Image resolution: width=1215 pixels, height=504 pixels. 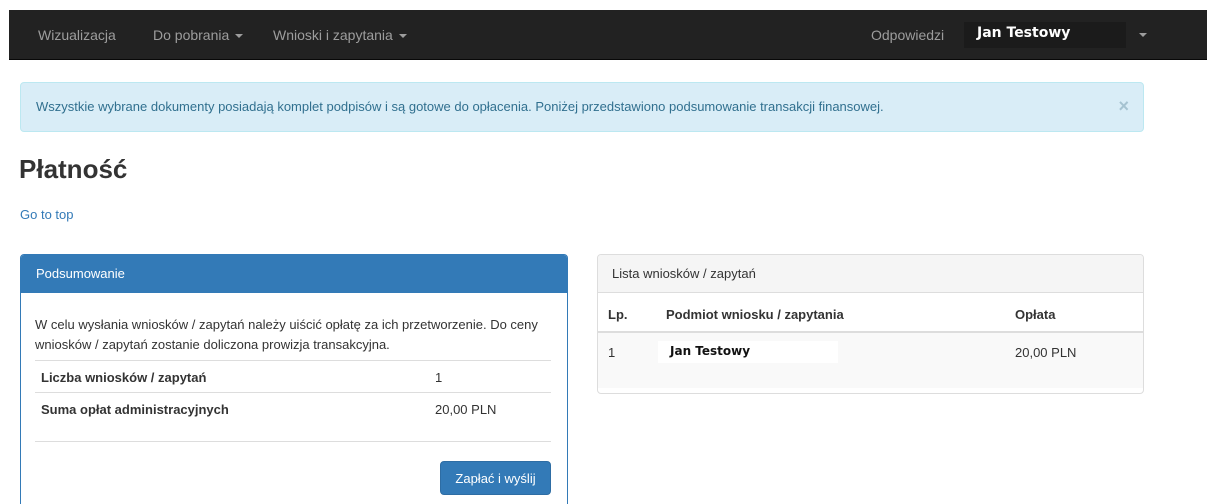 I want to click on nav-item-label: Wnioski i zapytania, so click(x=333, y=35).